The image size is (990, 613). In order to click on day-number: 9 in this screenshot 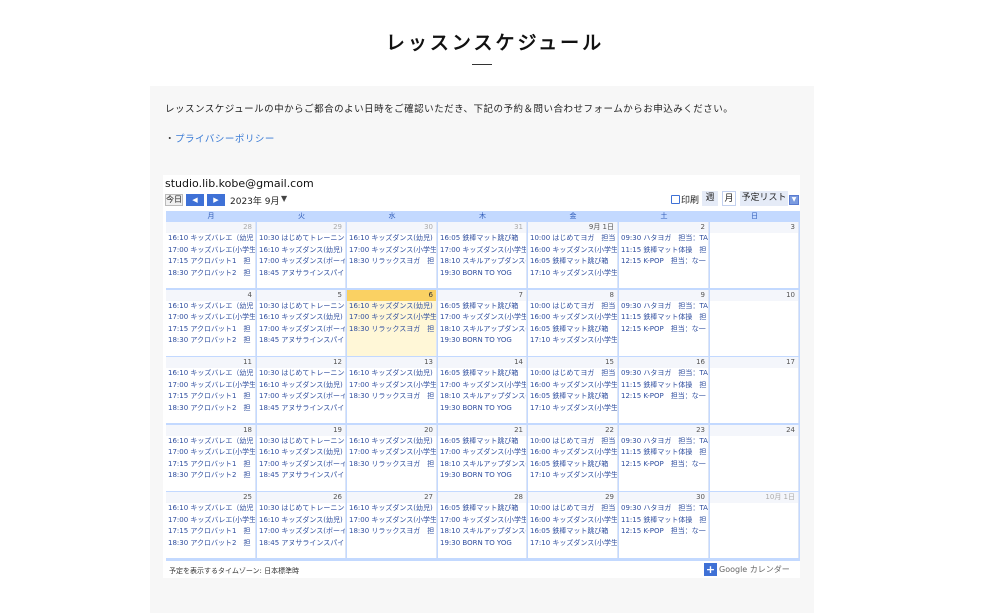, I will do `click(663, 295)`.